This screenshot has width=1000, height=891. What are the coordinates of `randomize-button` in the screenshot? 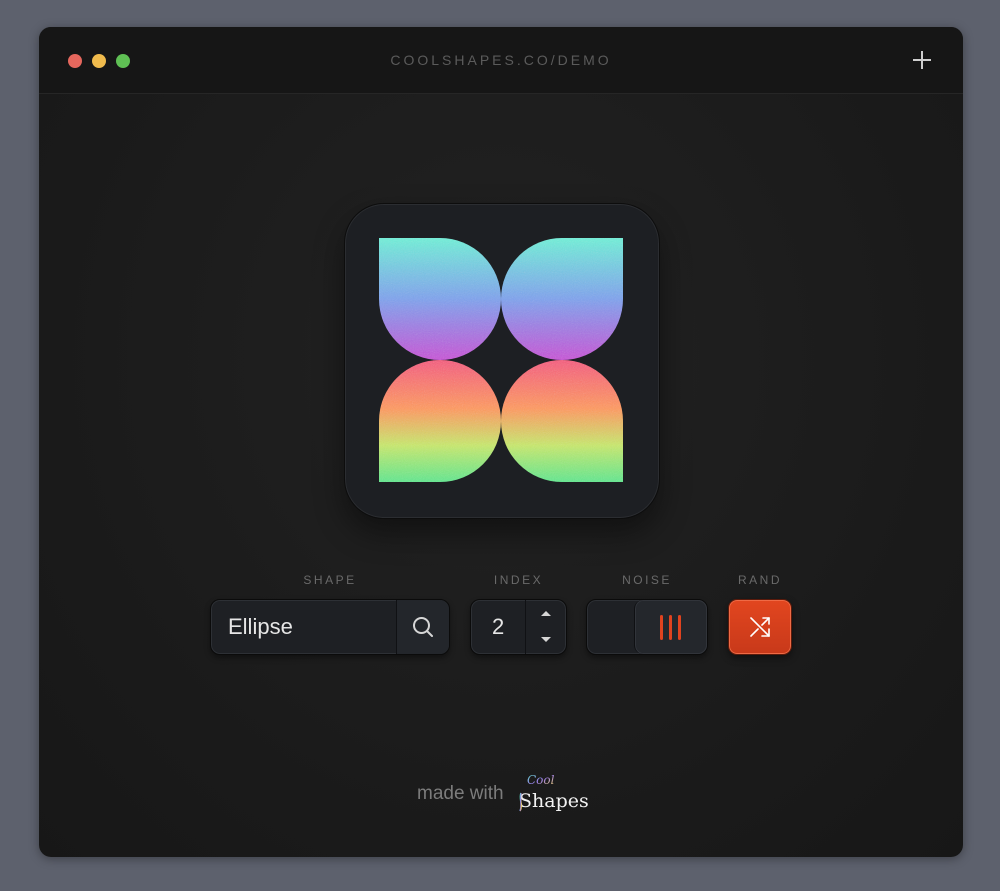 It's located at (760, 627).